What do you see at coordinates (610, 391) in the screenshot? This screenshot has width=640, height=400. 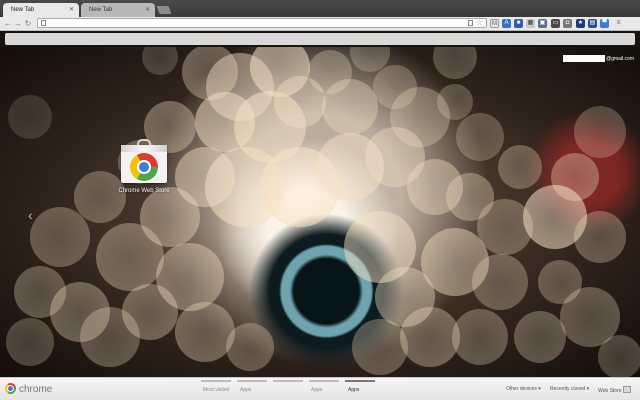 I see `web-store-label: Web Store` at bounding box center [610, 391].